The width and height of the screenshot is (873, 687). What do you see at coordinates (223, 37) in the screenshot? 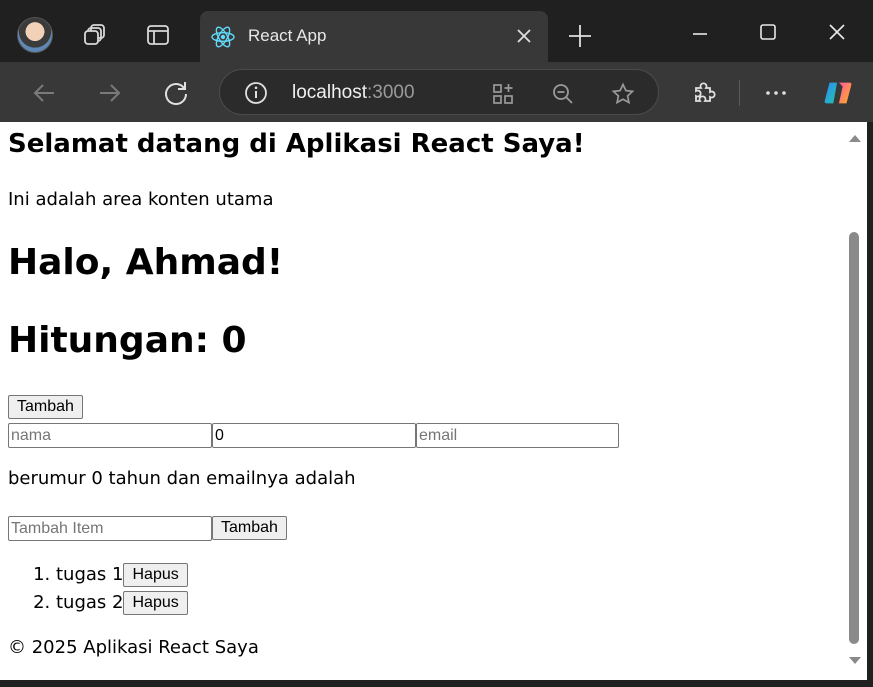
I see `react-logo-icon` at bounding box center [223, 37].